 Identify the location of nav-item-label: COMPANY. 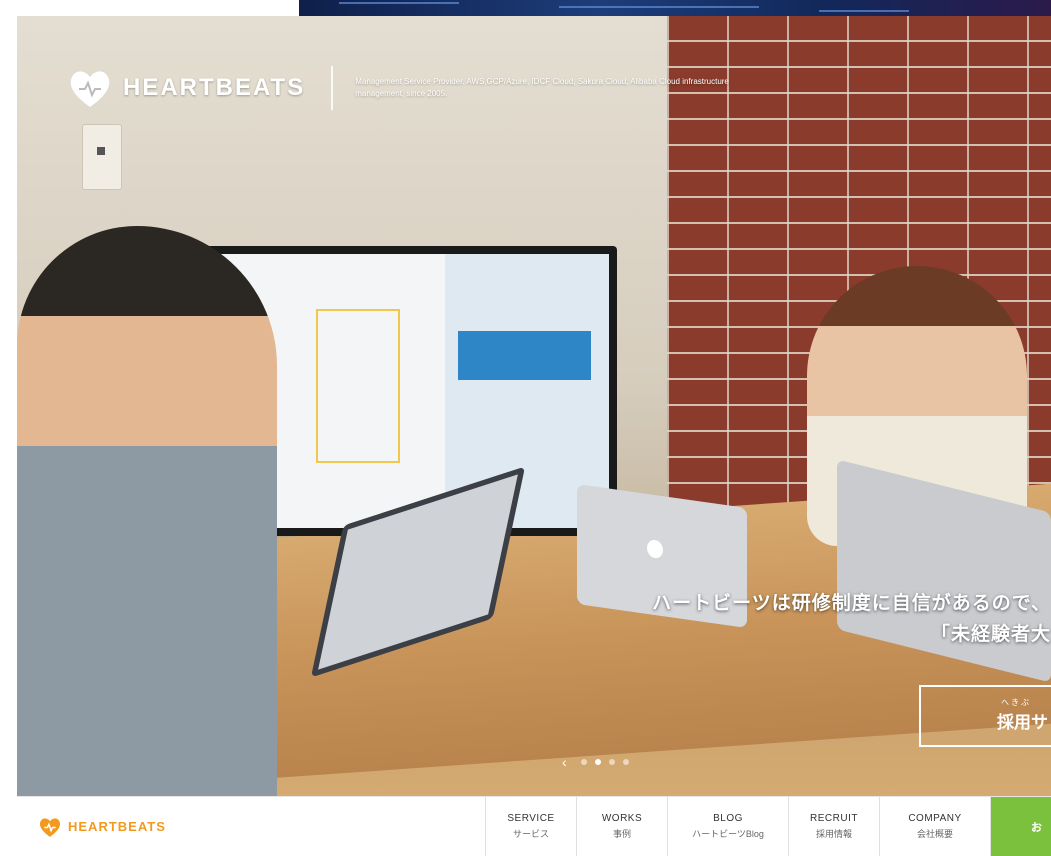
(935, 818).